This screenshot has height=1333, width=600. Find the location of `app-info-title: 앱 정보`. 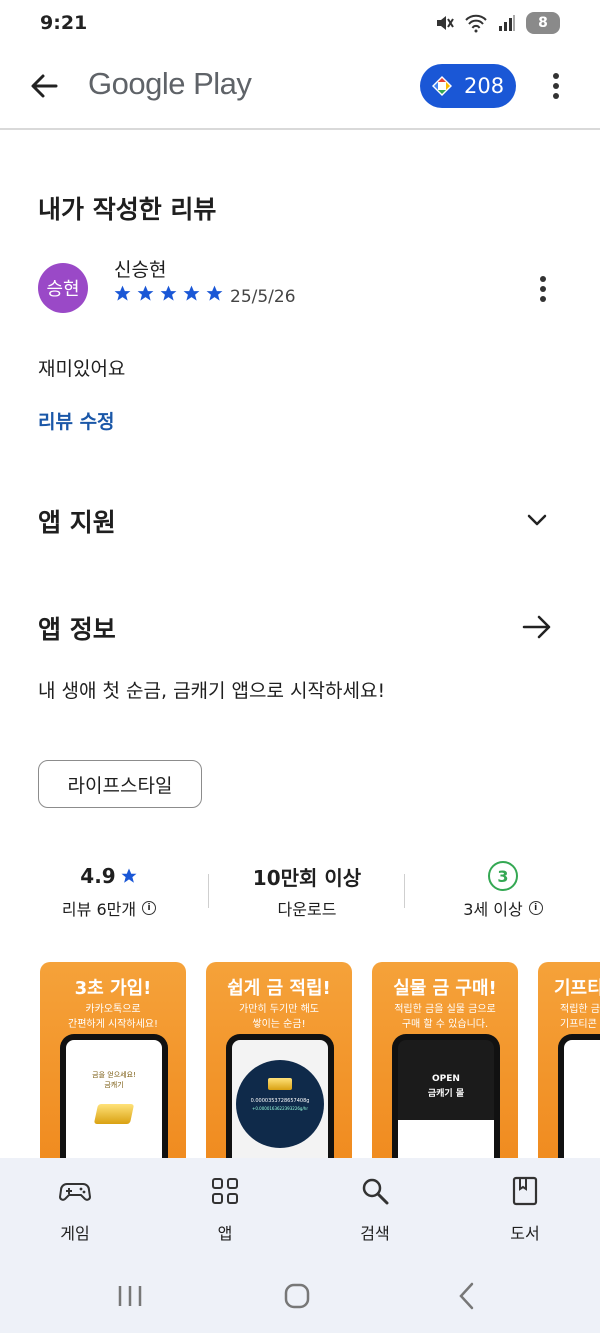

app-info-title: 앱 정보 is located at coordinates (77, 628).